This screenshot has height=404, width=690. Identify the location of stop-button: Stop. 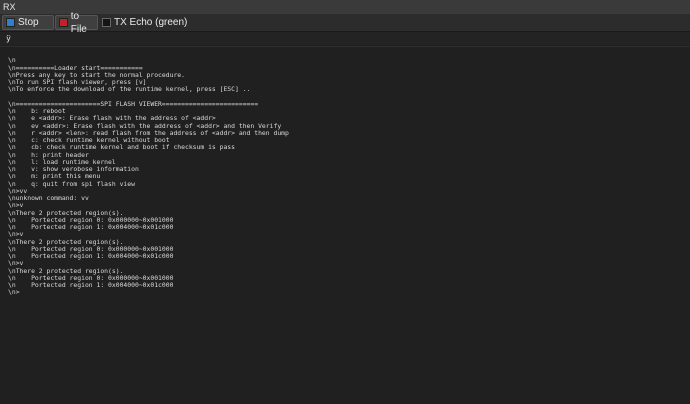
(28, 22).